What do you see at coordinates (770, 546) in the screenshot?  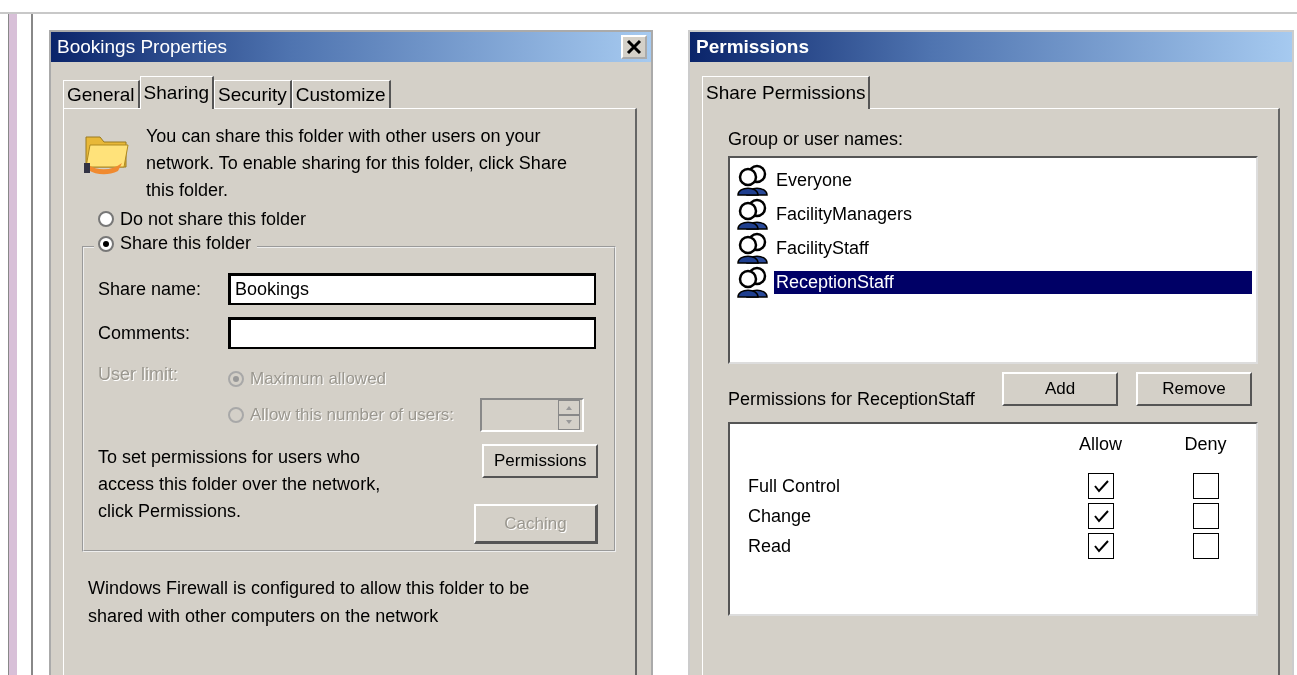 I see `permission-name: Read` at bounding box center [770, 546].